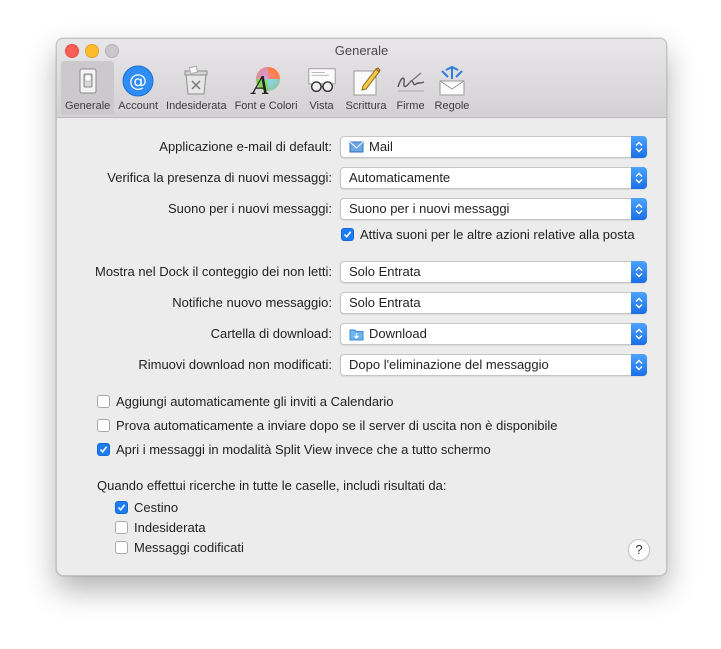 Image resolution: width=721 pixels, height=649 pixels. I want to click on pencil-paper-icon, so click(366, 81).